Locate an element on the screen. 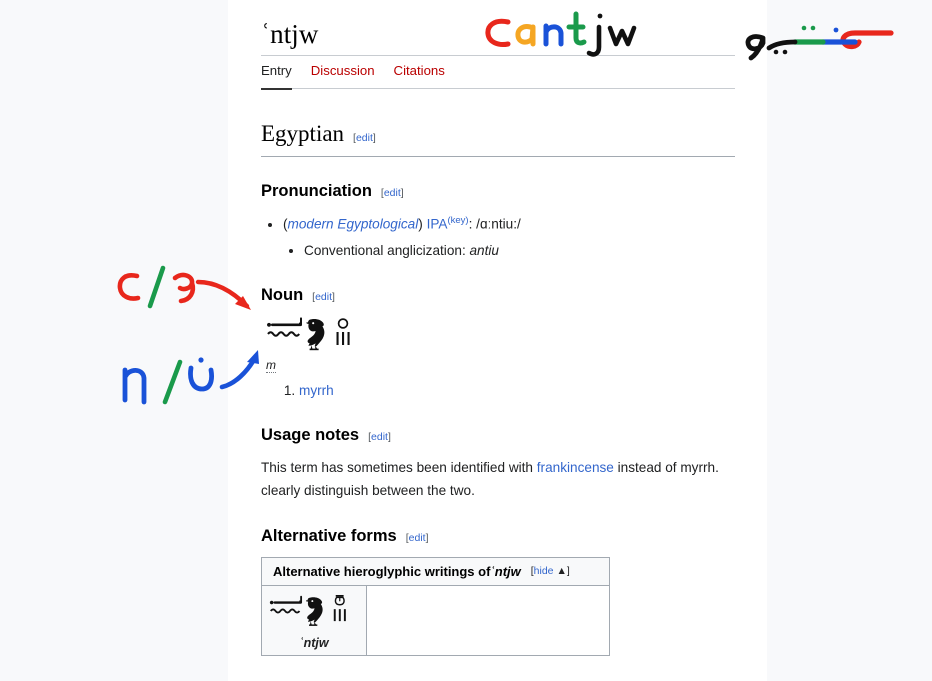  annotation-arabic-yeh is located at coordinates (782, 45).